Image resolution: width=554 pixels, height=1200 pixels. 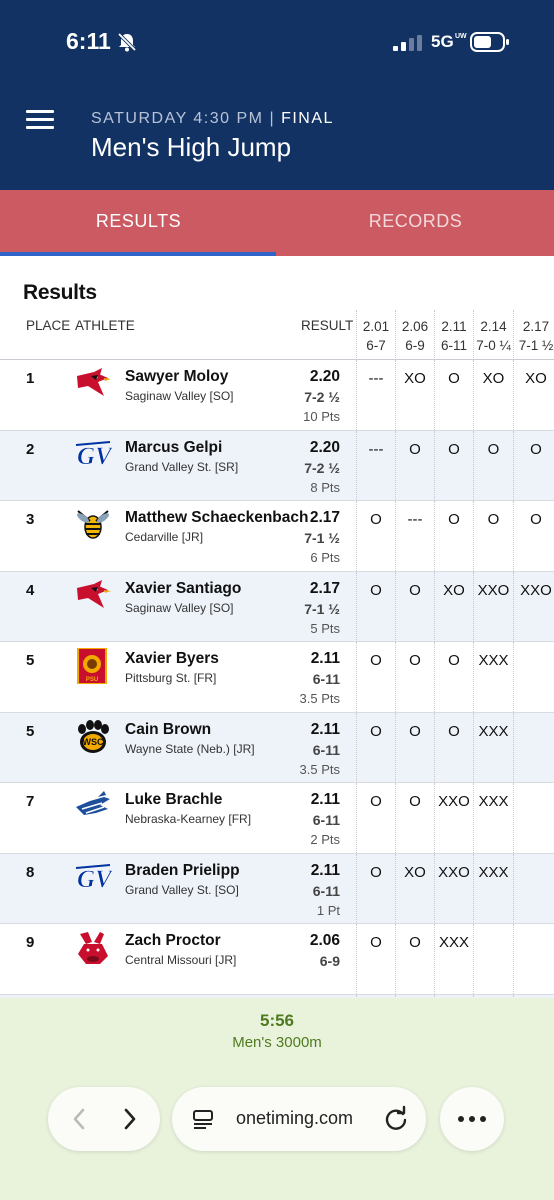 I want to click on more-options-button, so click(x=472, y=1119).